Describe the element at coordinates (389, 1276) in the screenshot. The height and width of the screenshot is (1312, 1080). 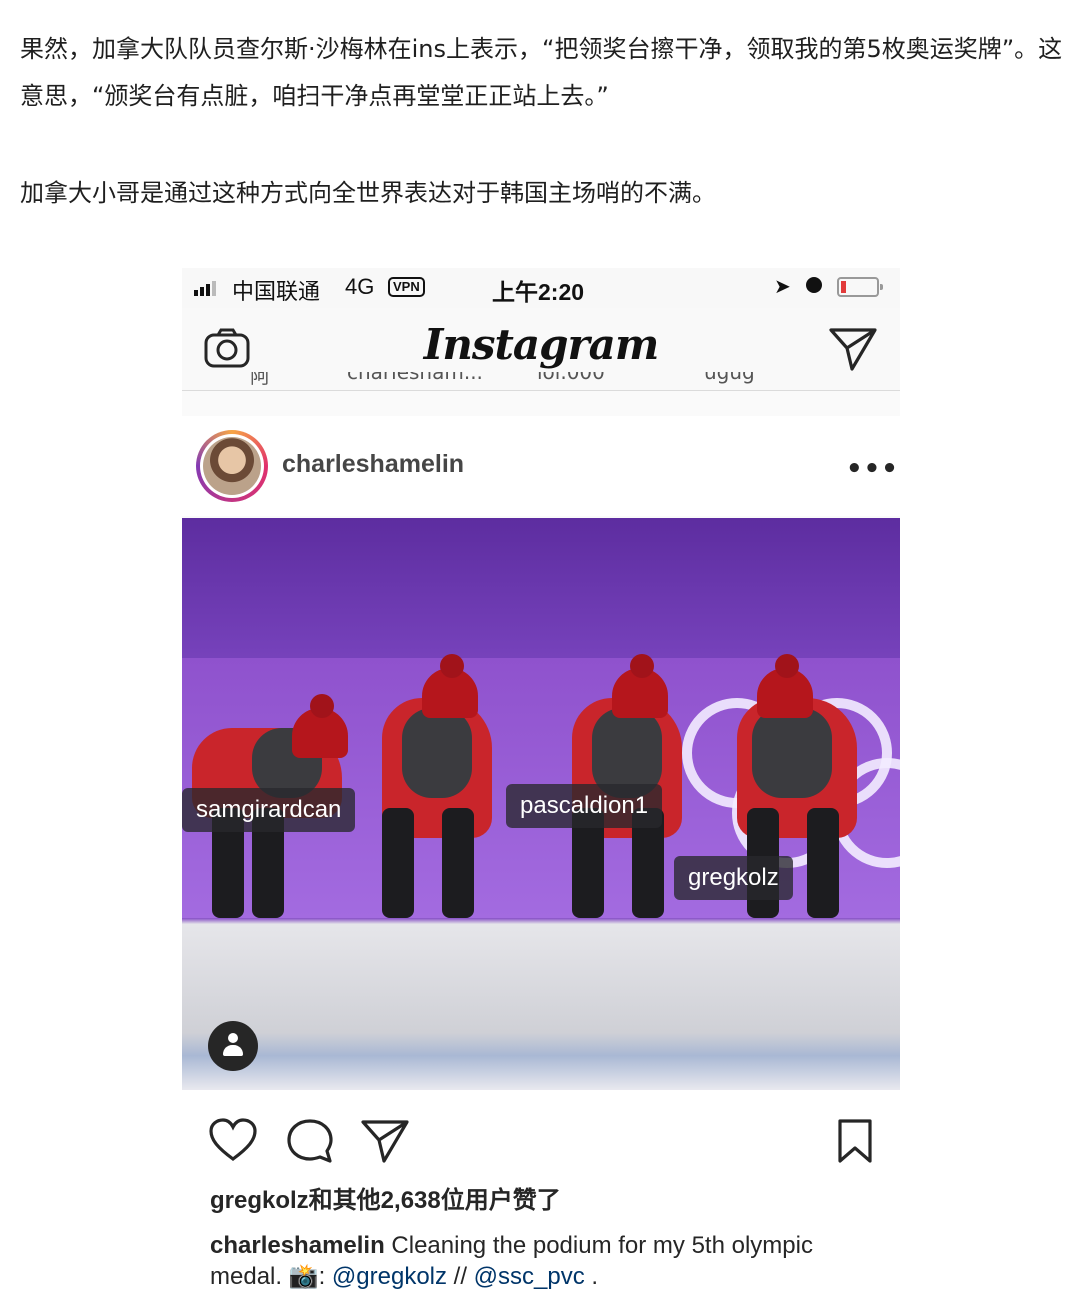
I see `mention-link: @gregkolz` at that location.